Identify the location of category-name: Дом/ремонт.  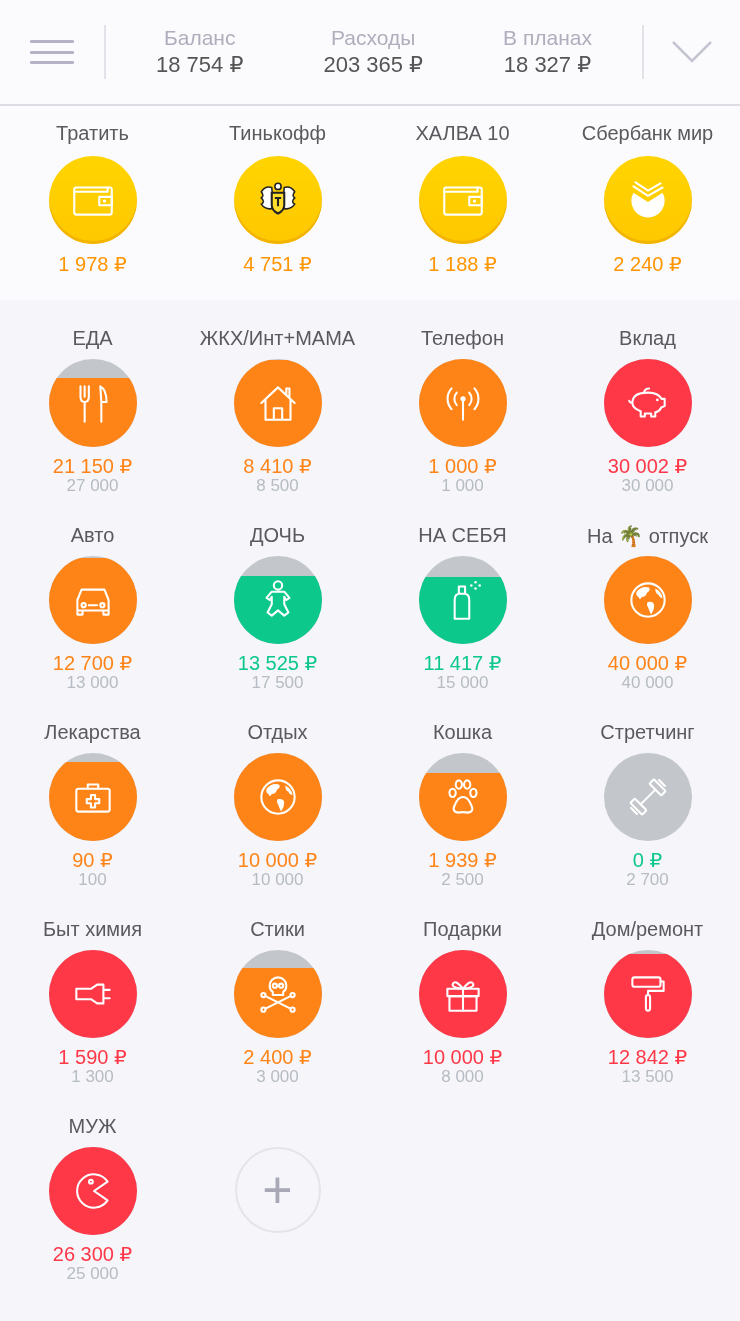
(647, 930).